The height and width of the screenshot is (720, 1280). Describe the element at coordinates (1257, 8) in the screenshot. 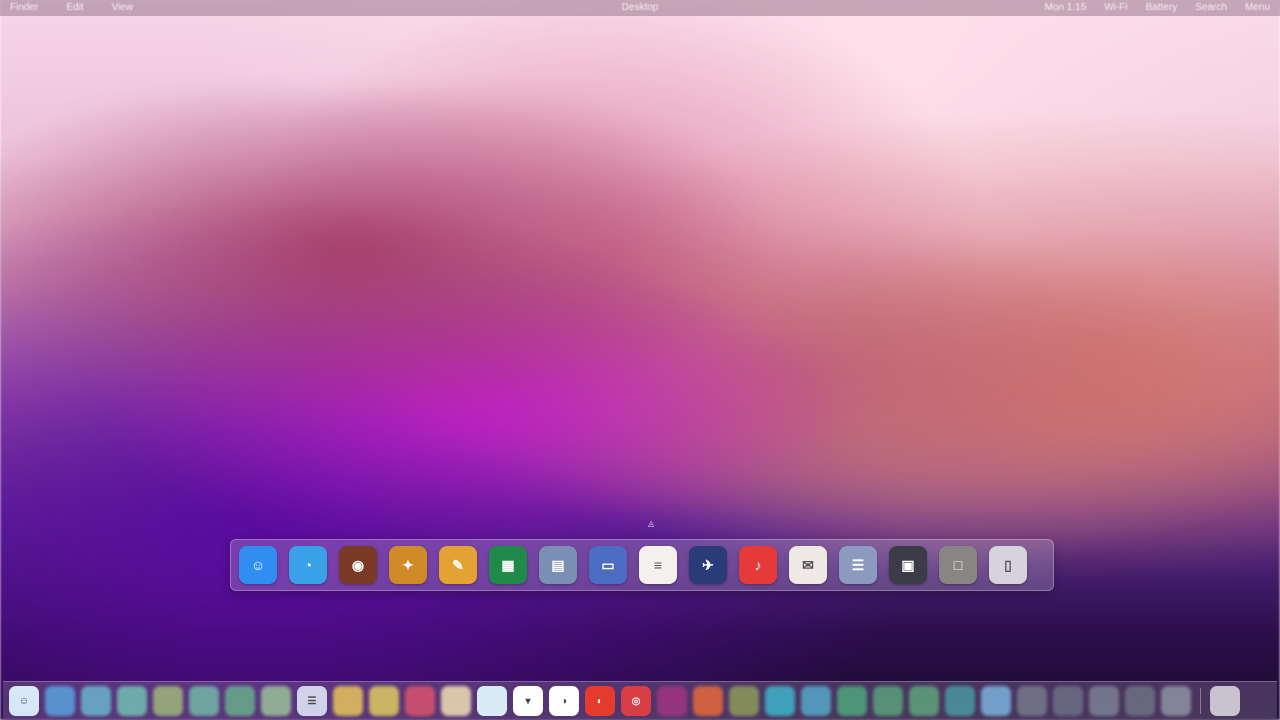

I see `menu-status-5: Menu` at that location.